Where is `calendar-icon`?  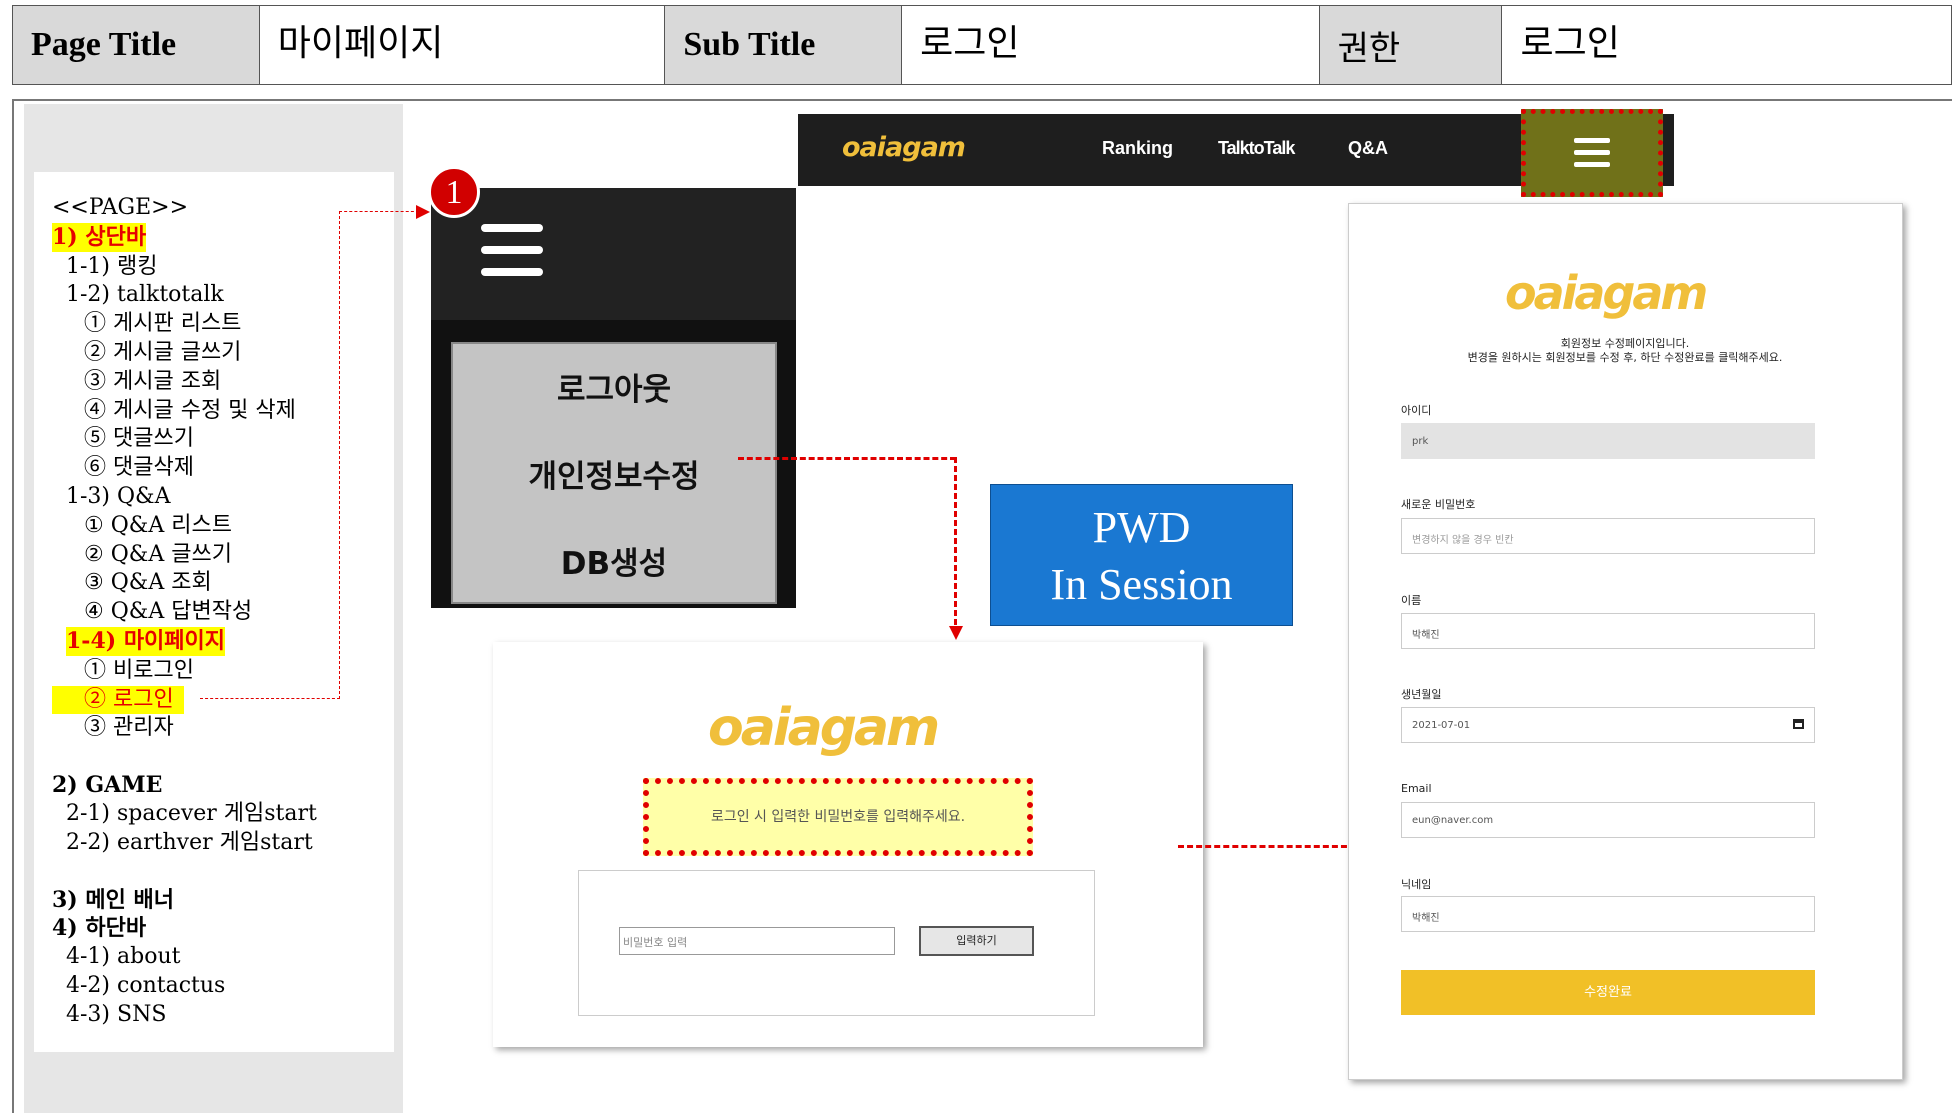
calendar-icon is located at coordinates (1798, 724).